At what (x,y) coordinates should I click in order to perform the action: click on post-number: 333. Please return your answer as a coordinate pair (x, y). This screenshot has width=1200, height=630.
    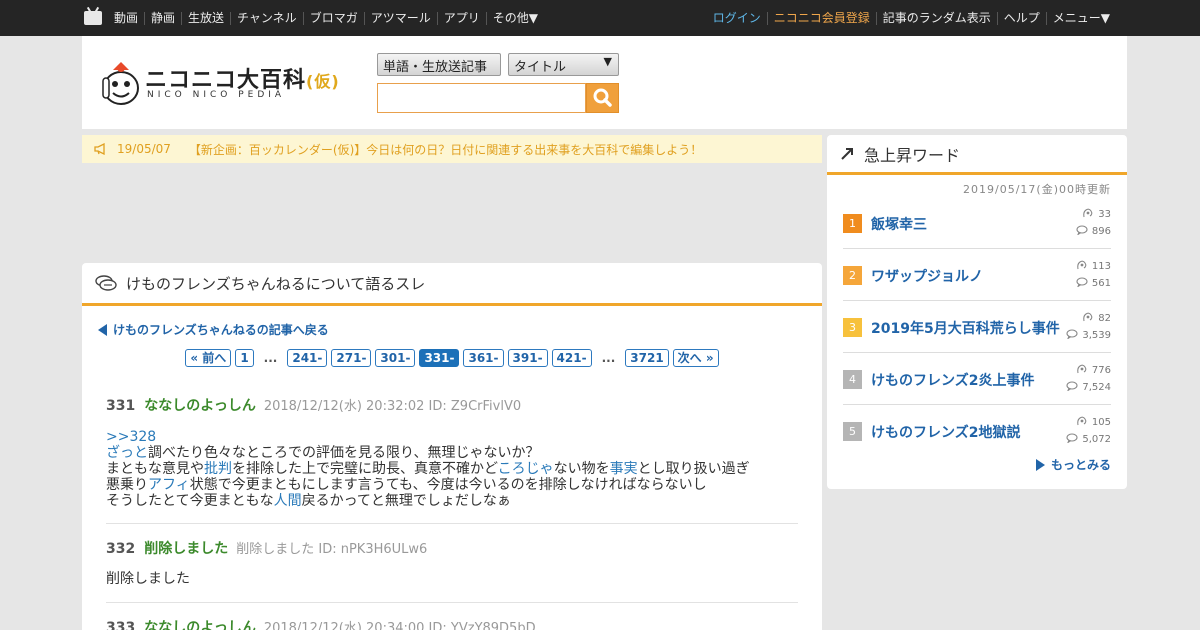
    Looking at the image, I should click on (120, 625).